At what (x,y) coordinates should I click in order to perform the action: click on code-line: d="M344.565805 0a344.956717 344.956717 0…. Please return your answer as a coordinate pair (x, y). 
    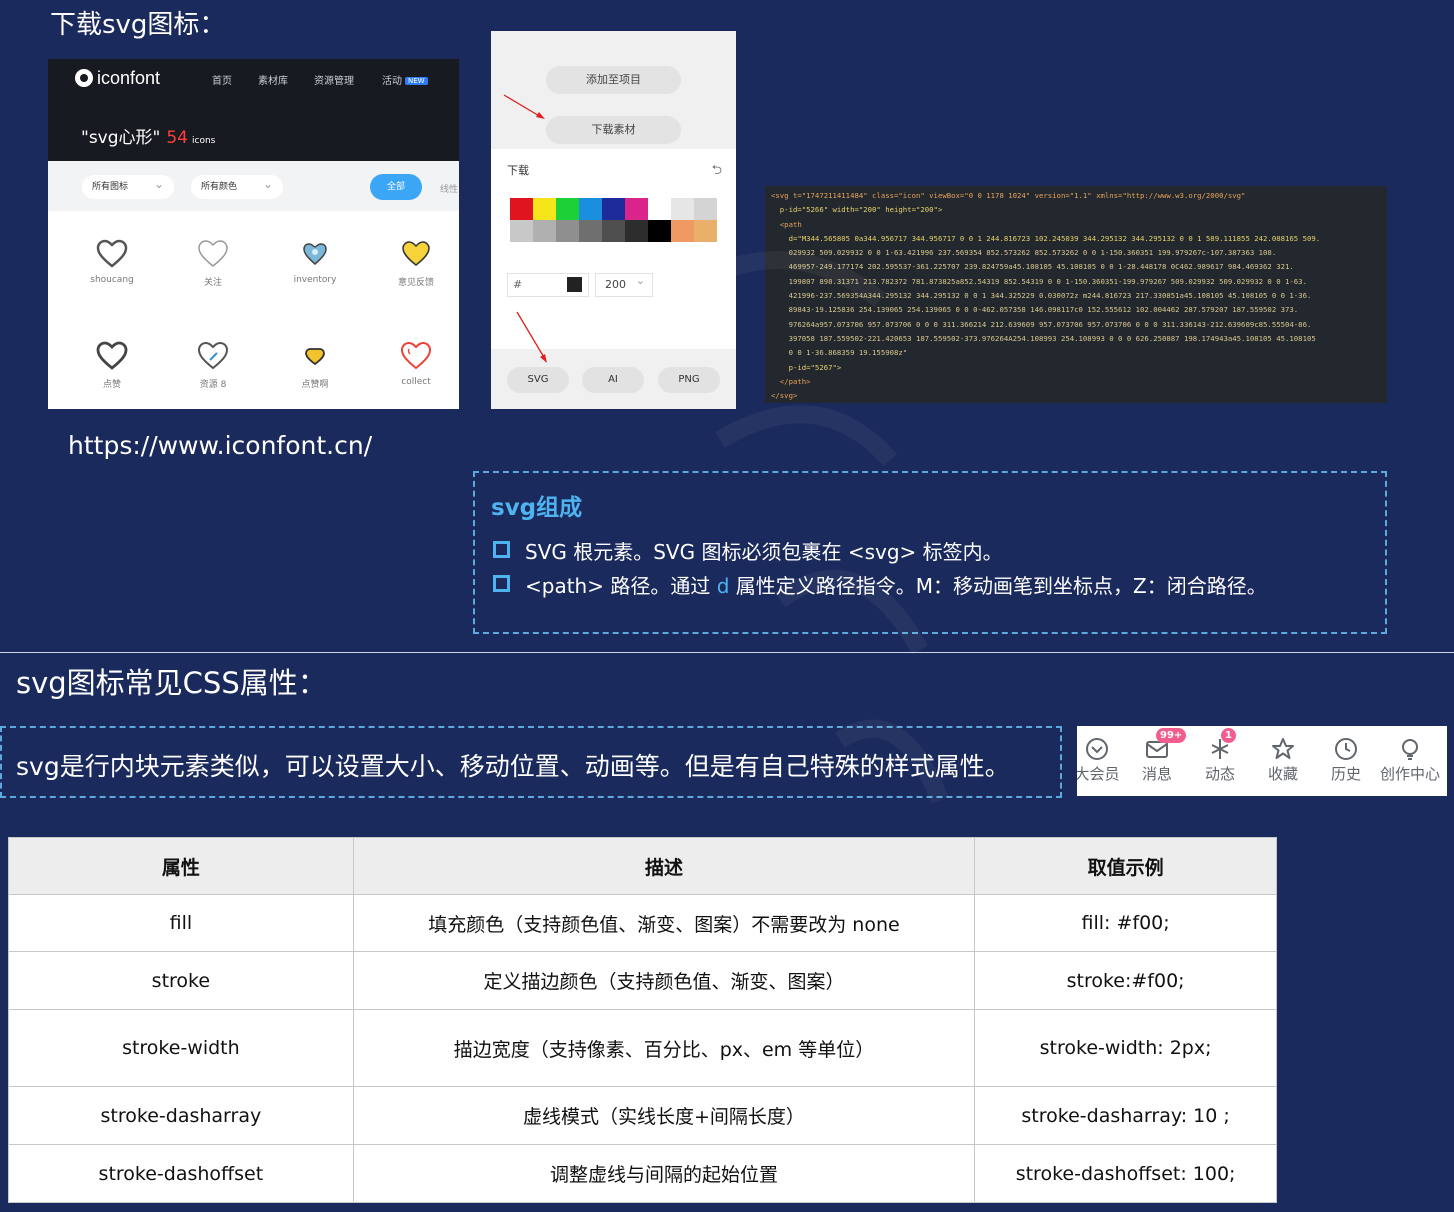
    Looking at the image, I should click on (1046, 238).